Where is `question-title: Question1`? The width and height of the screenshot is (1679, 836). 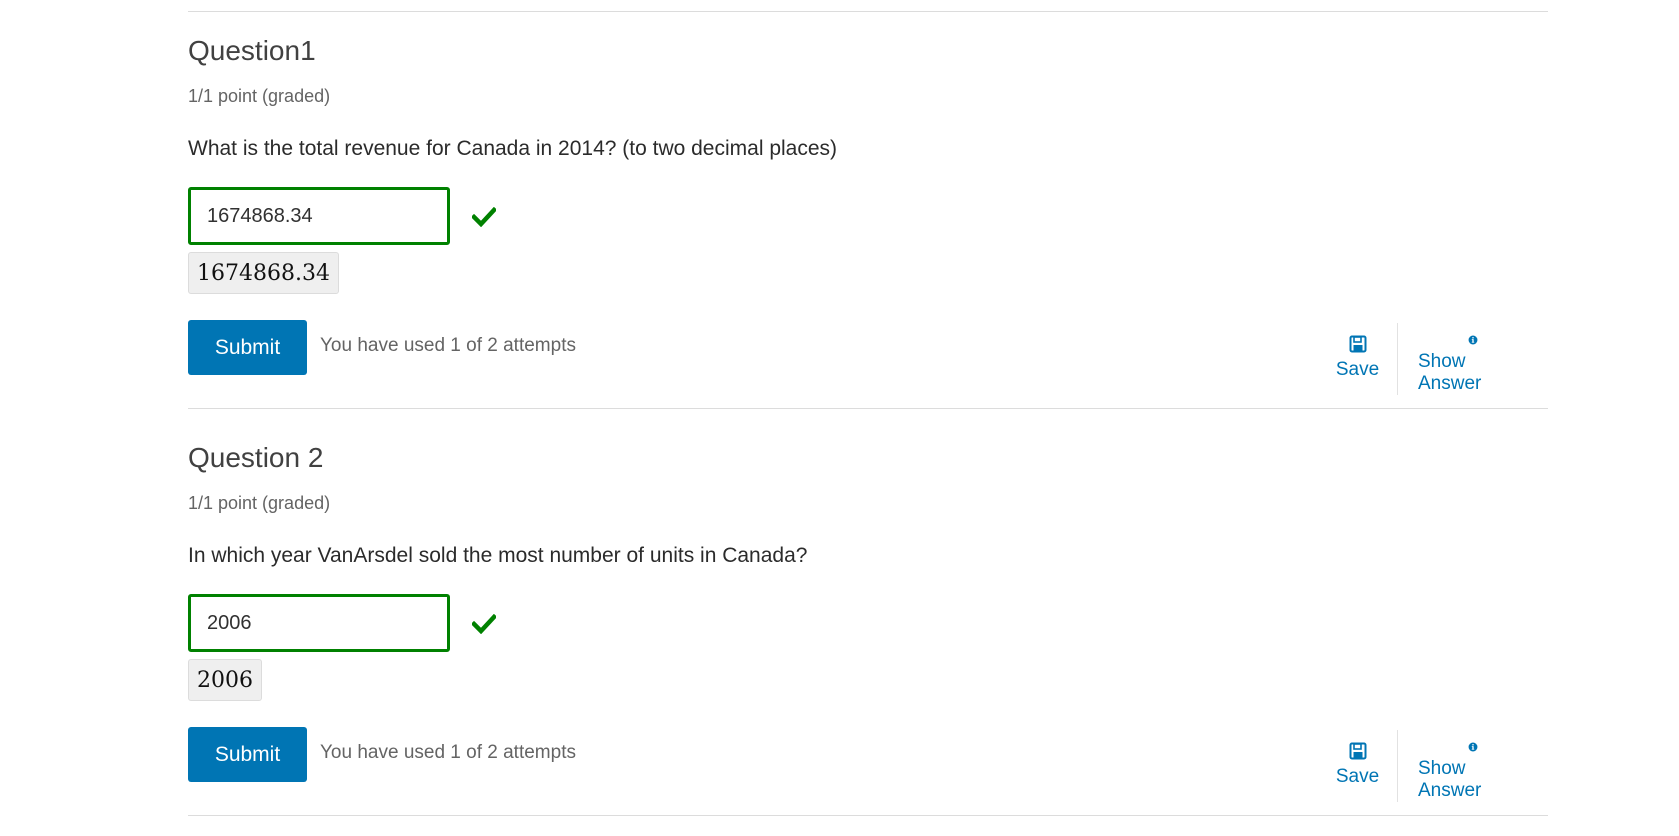 question-title: Question1 is located at coordinates (252, 50).